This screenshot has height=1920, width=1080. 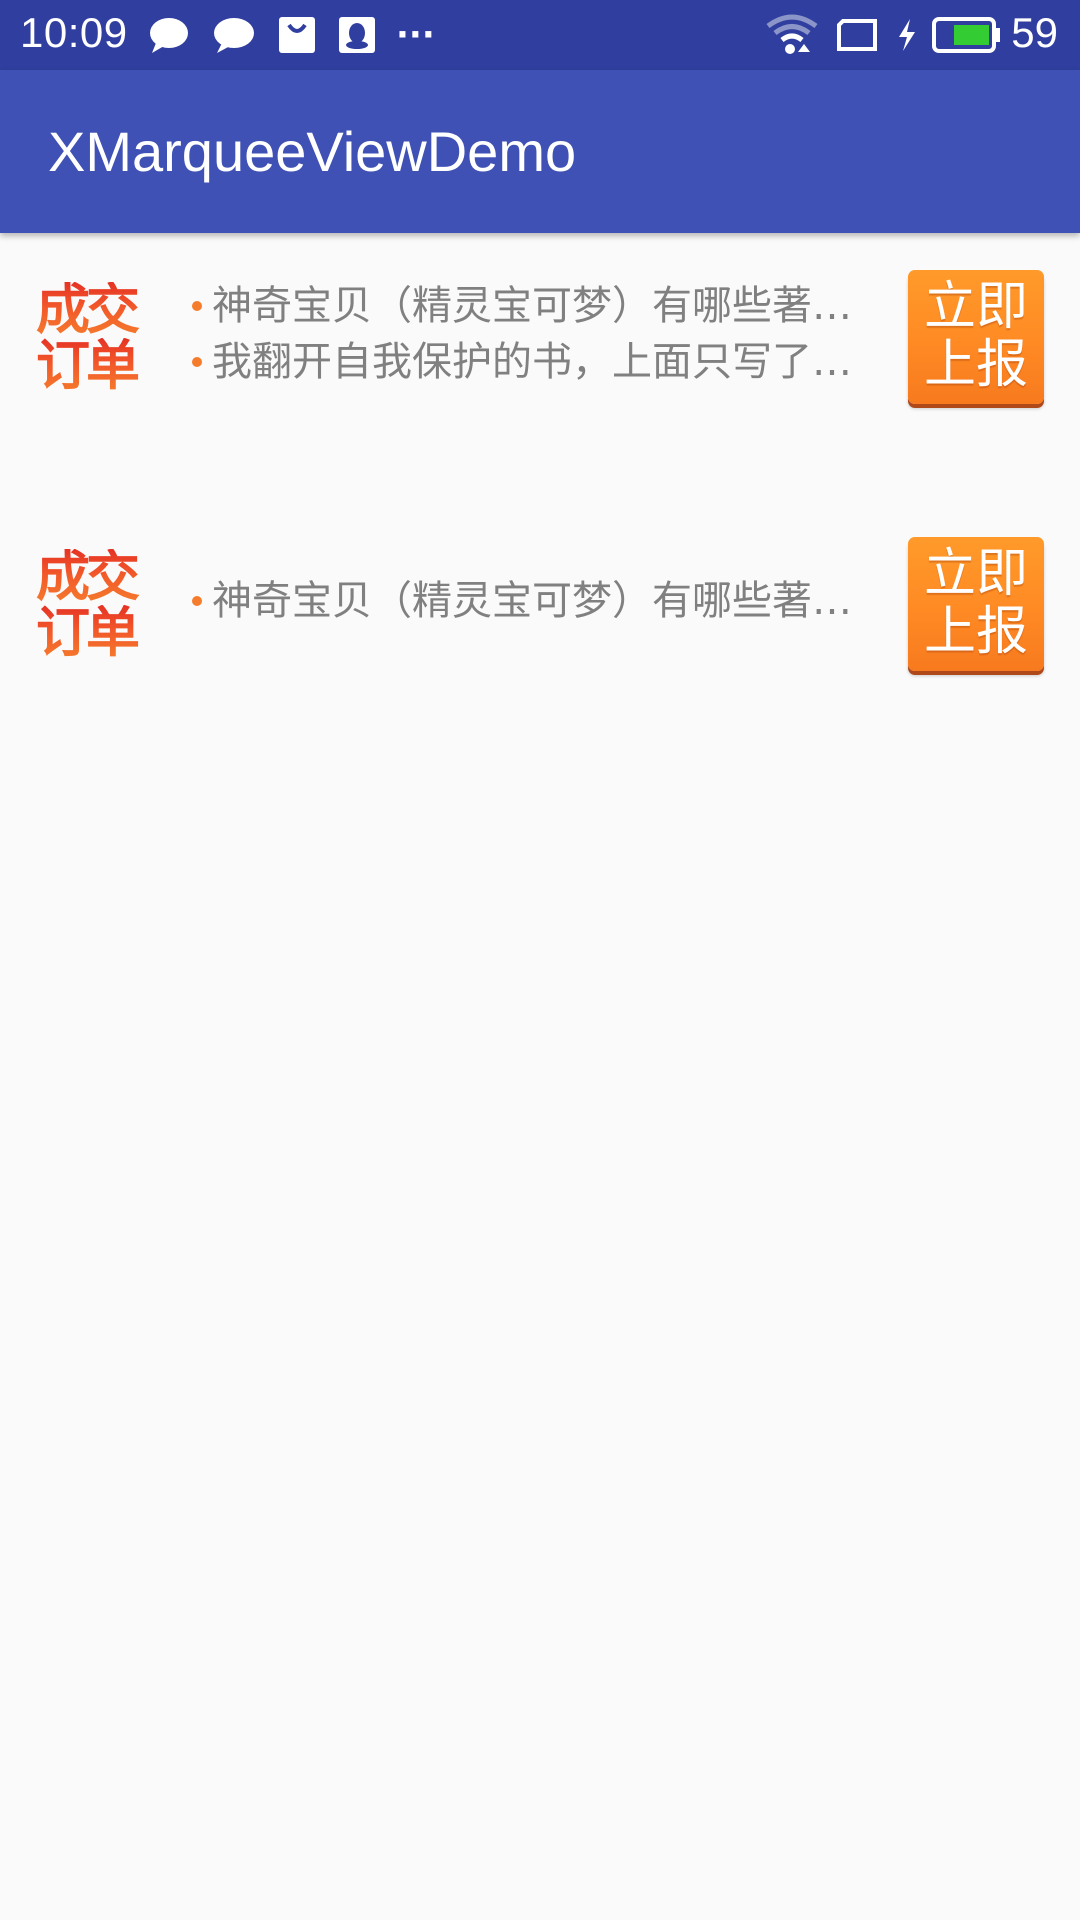 What do you see at coordinates (357, 35) in the screenshot?
I see `qq-penguin-icon` at bounding box center [357, 35].